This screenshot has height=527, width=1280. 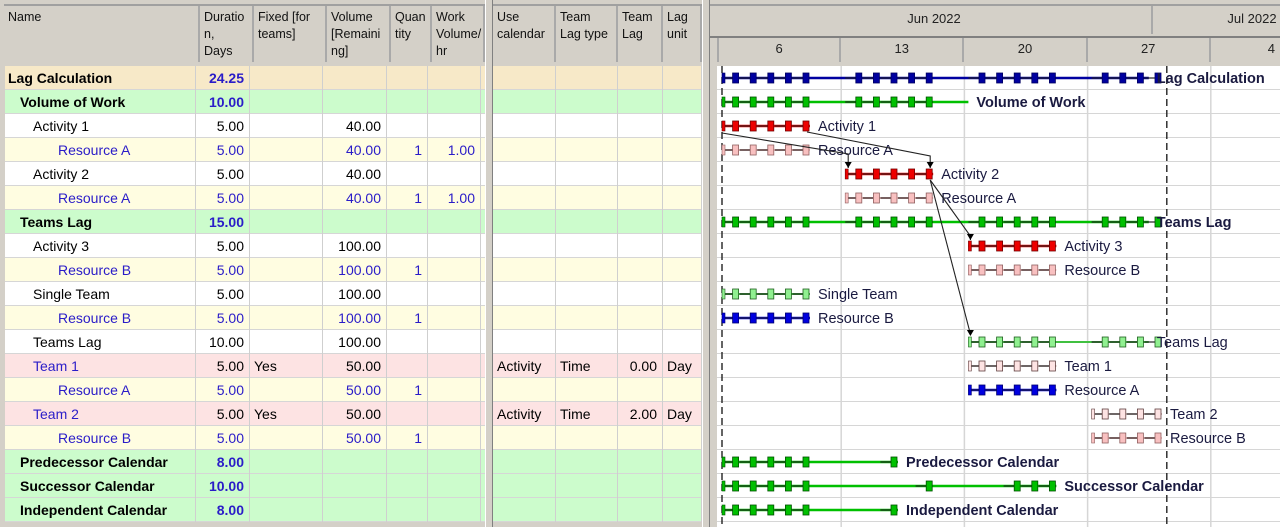 What do you see at coordinates (798, 127) in the screenshot?
I see `gantt-bar: Activity 1` at bounding box center [798, 127].